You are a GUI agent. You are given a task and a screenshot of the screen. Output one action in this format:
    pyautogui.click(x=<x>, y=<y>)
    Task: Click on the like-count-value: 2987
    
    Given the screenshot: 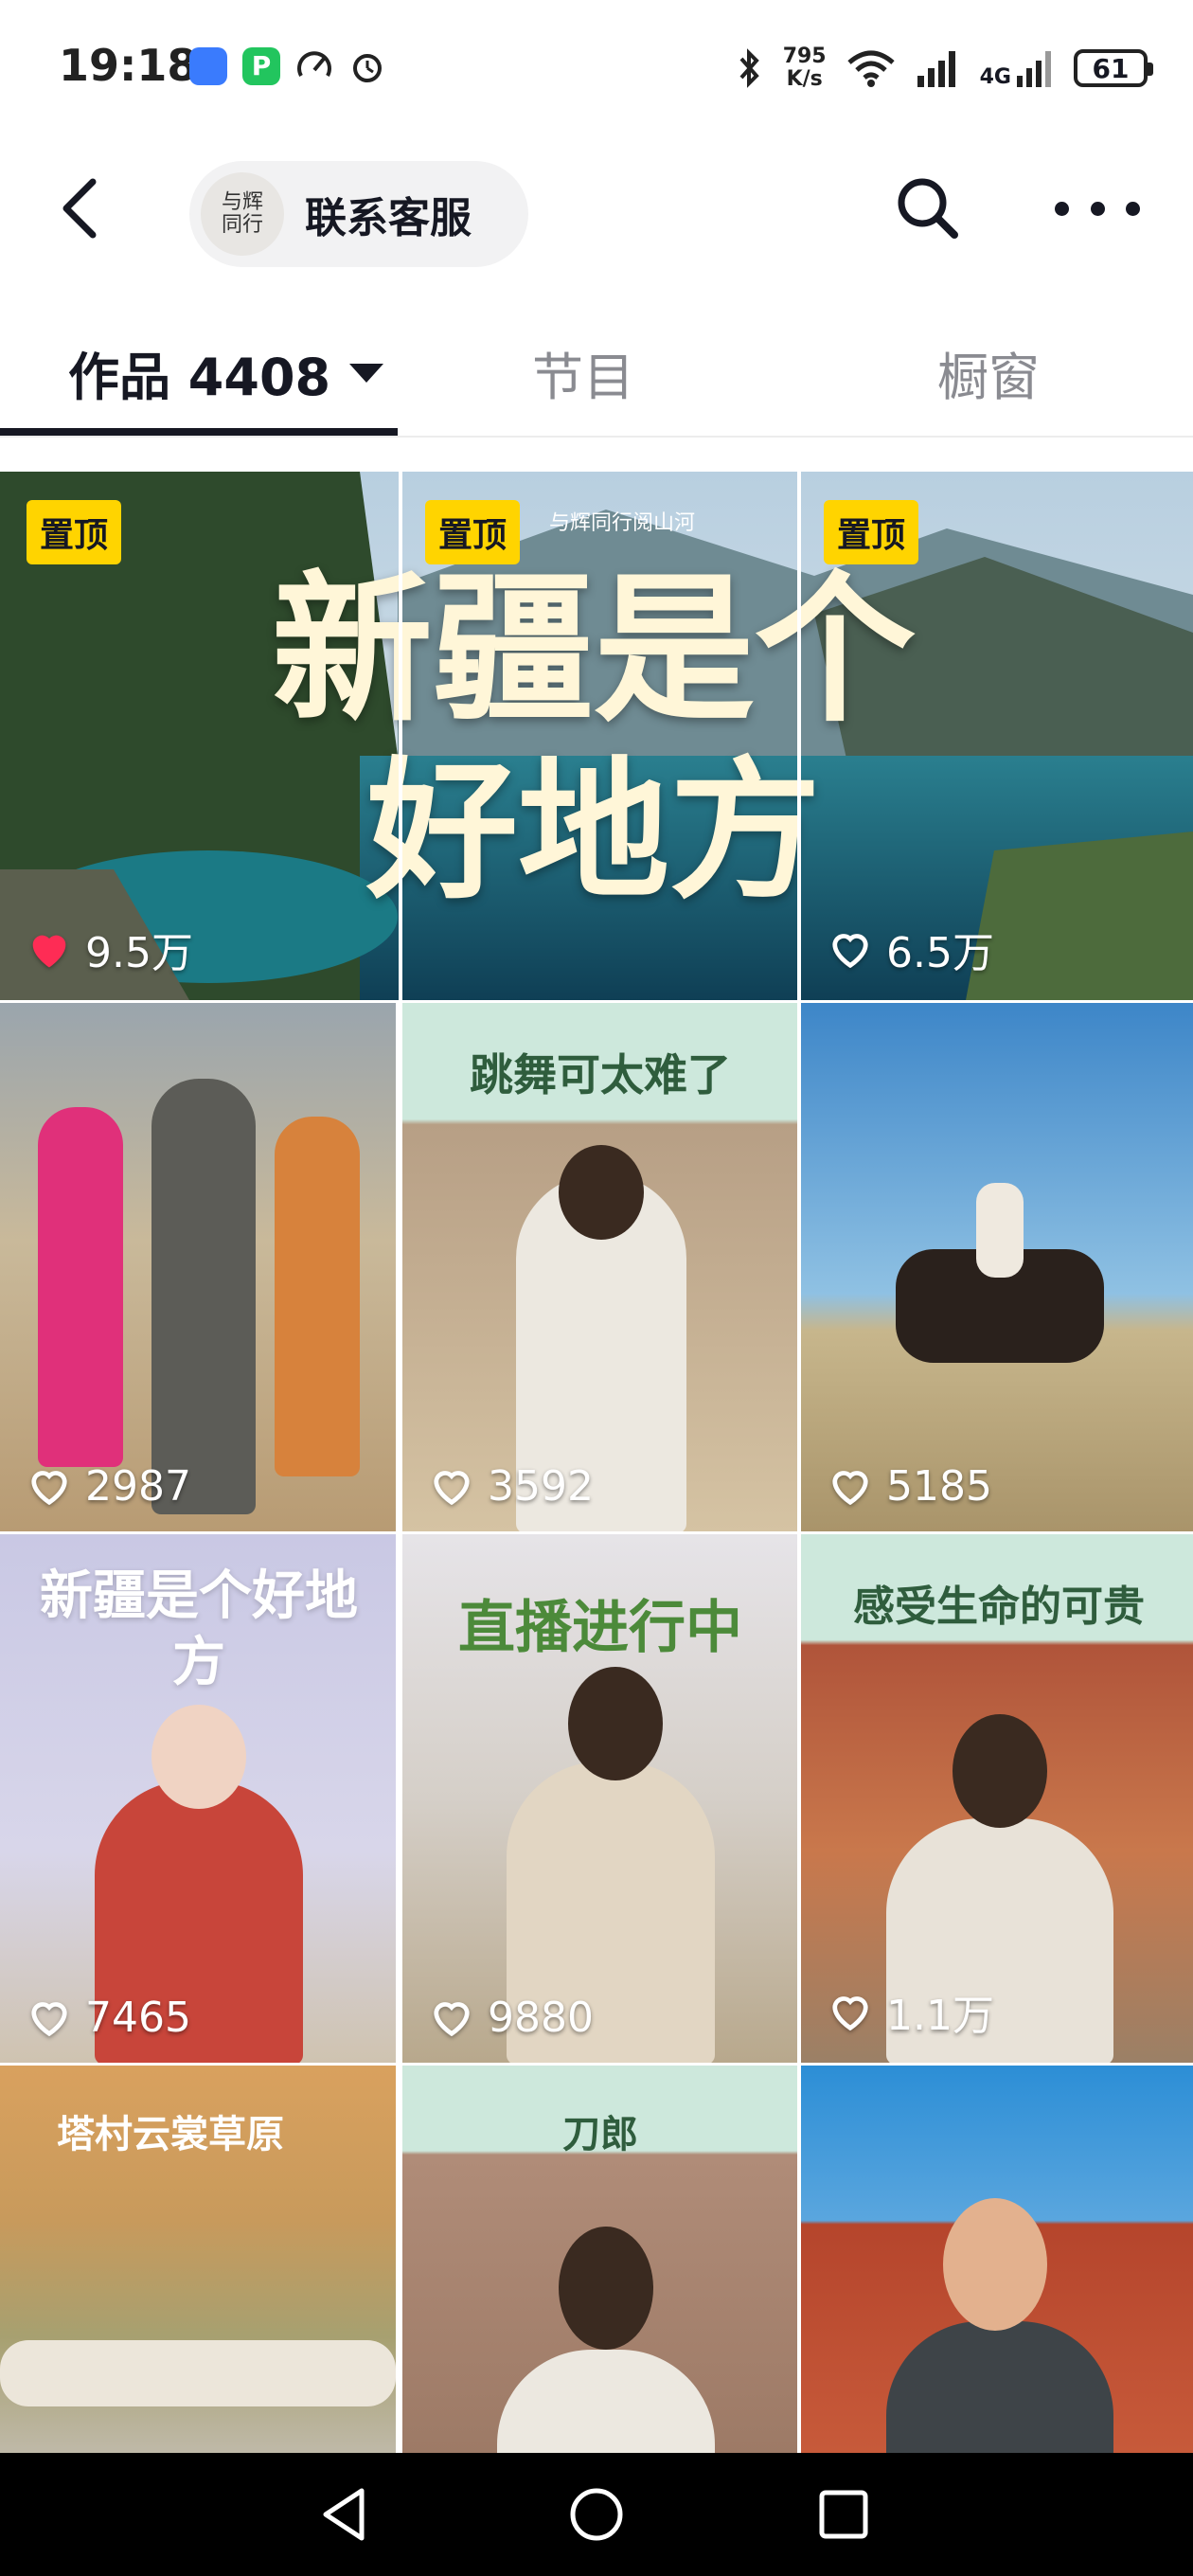 What is the action you would take?
    pyautogui.click(x=138, y=1486)
    